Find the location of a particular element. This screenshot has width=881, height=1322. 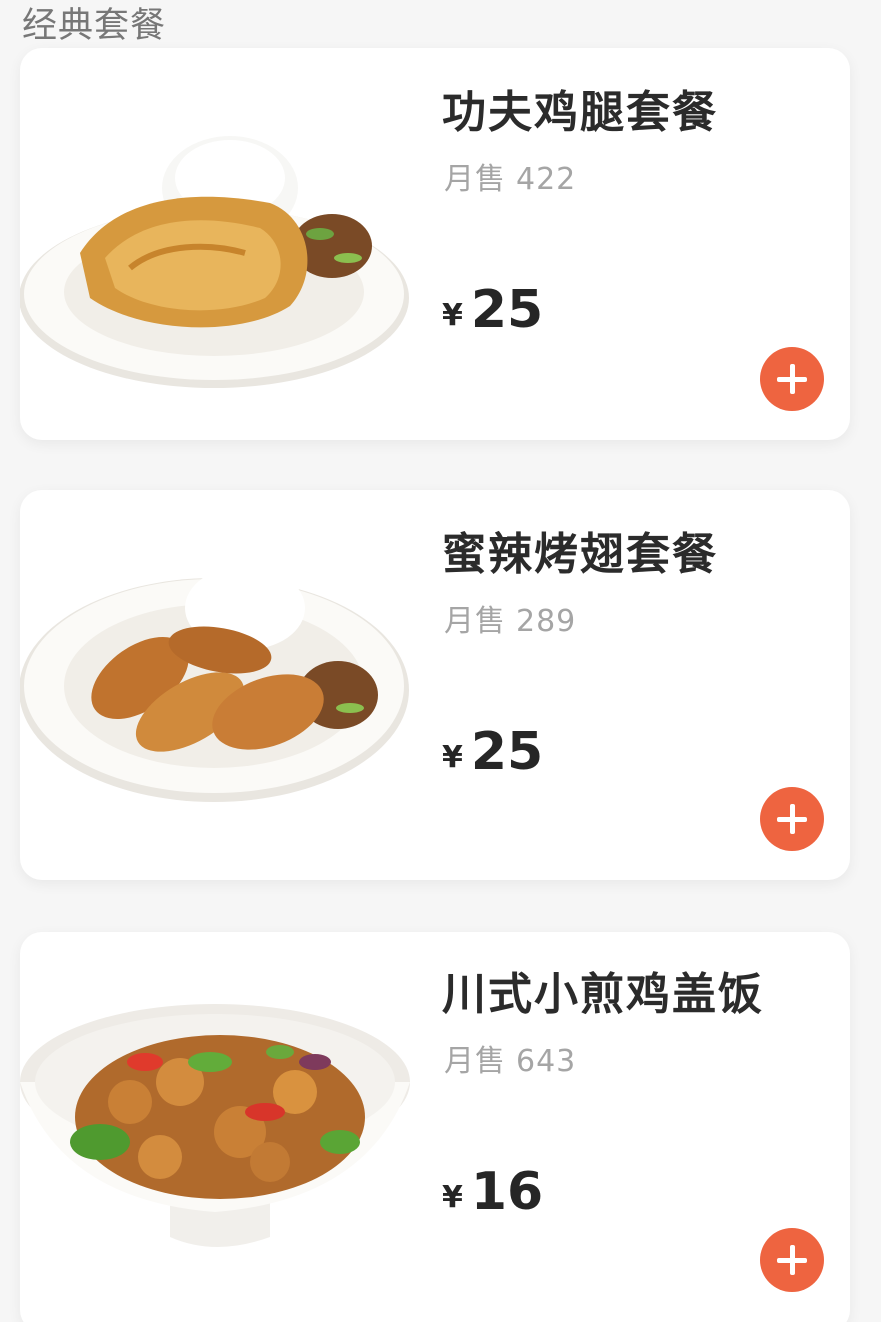

price-amount: 16 is located at coordinates (507, 1192).